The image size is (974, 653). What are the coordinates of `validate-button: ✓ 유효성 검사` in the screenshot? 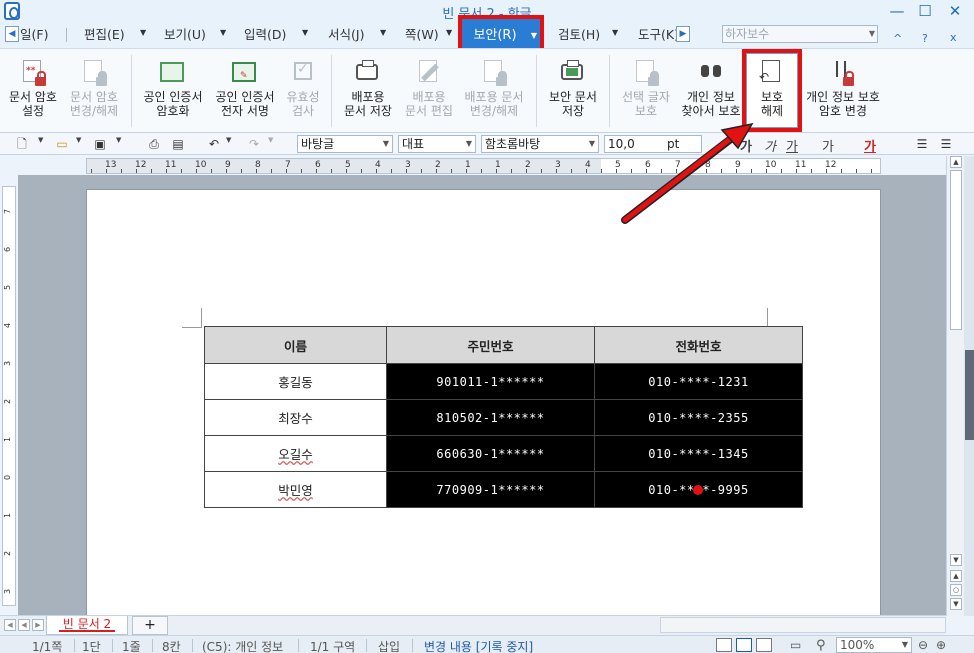 It's located at (303, 91).